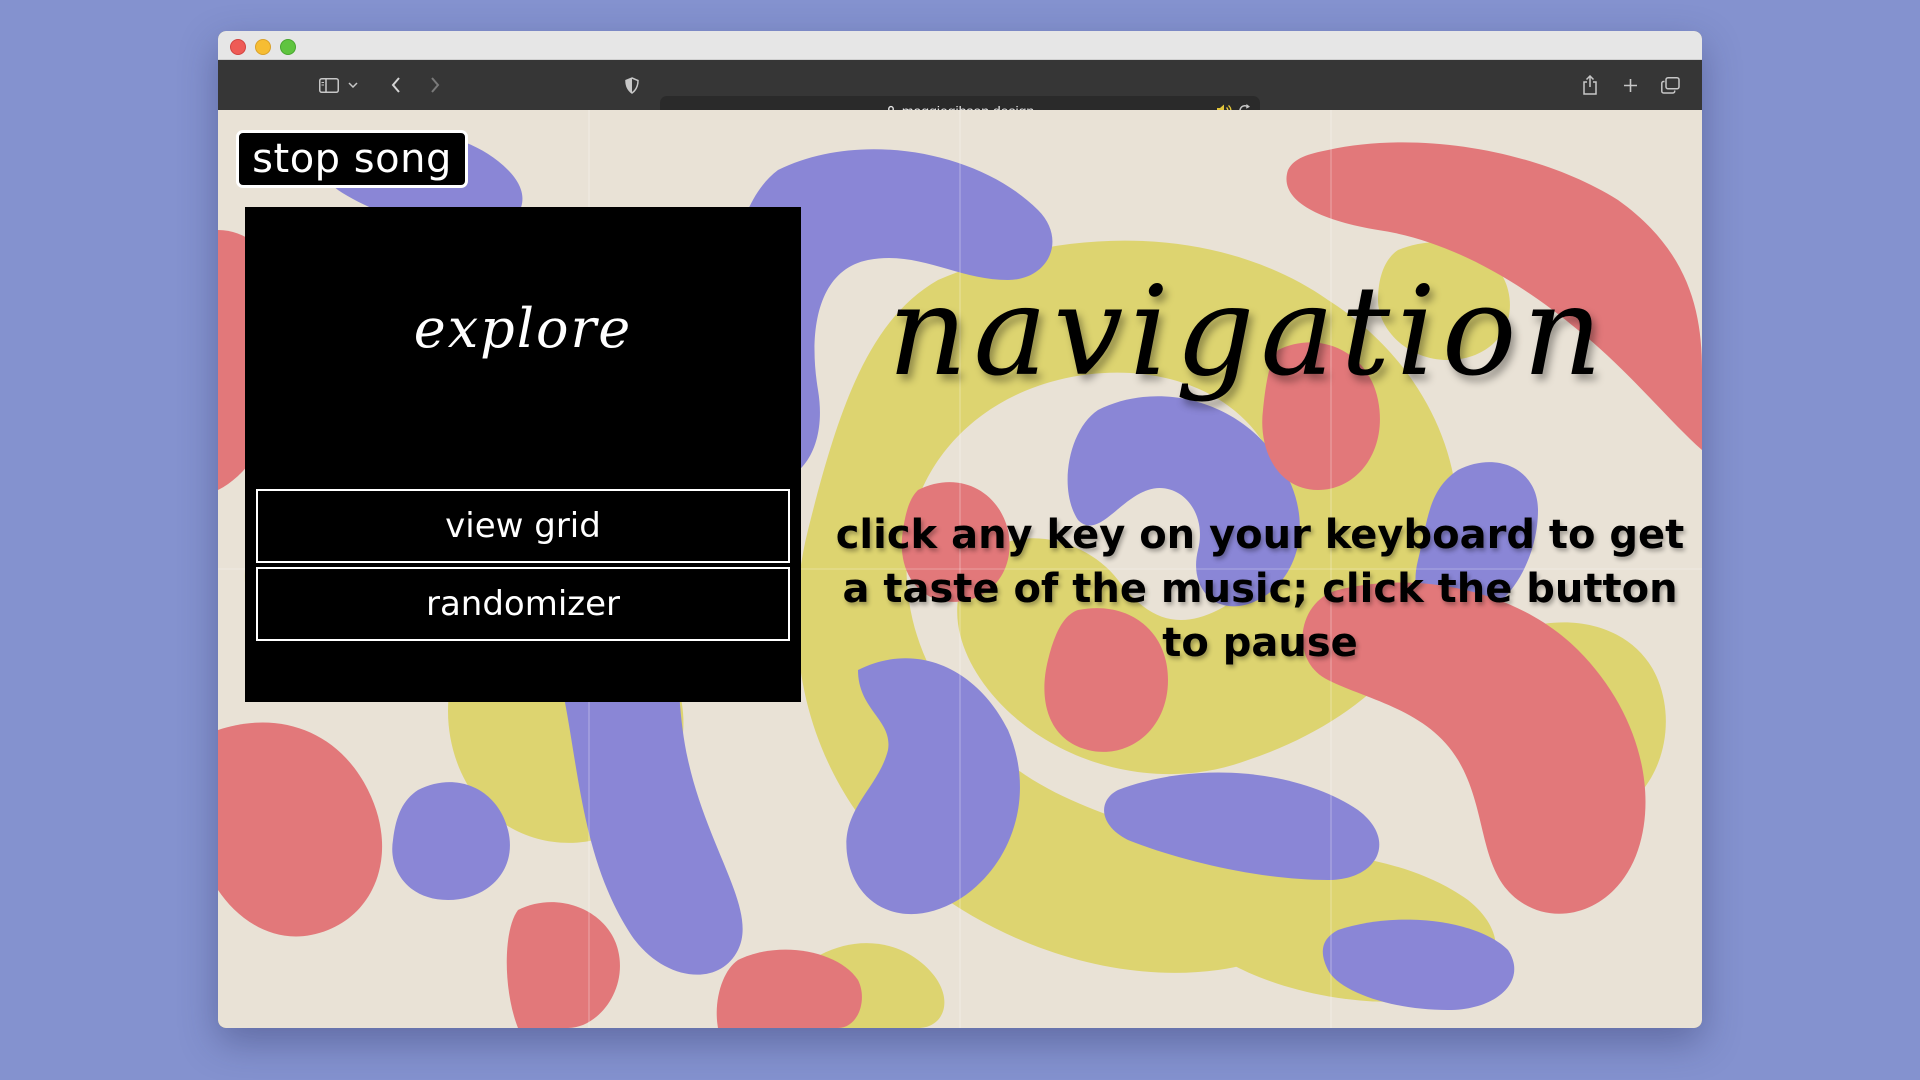  What do you see at coordinates (238, 47) in the screenshot?
I see `close-window-button` at bounding box center [238, 47].